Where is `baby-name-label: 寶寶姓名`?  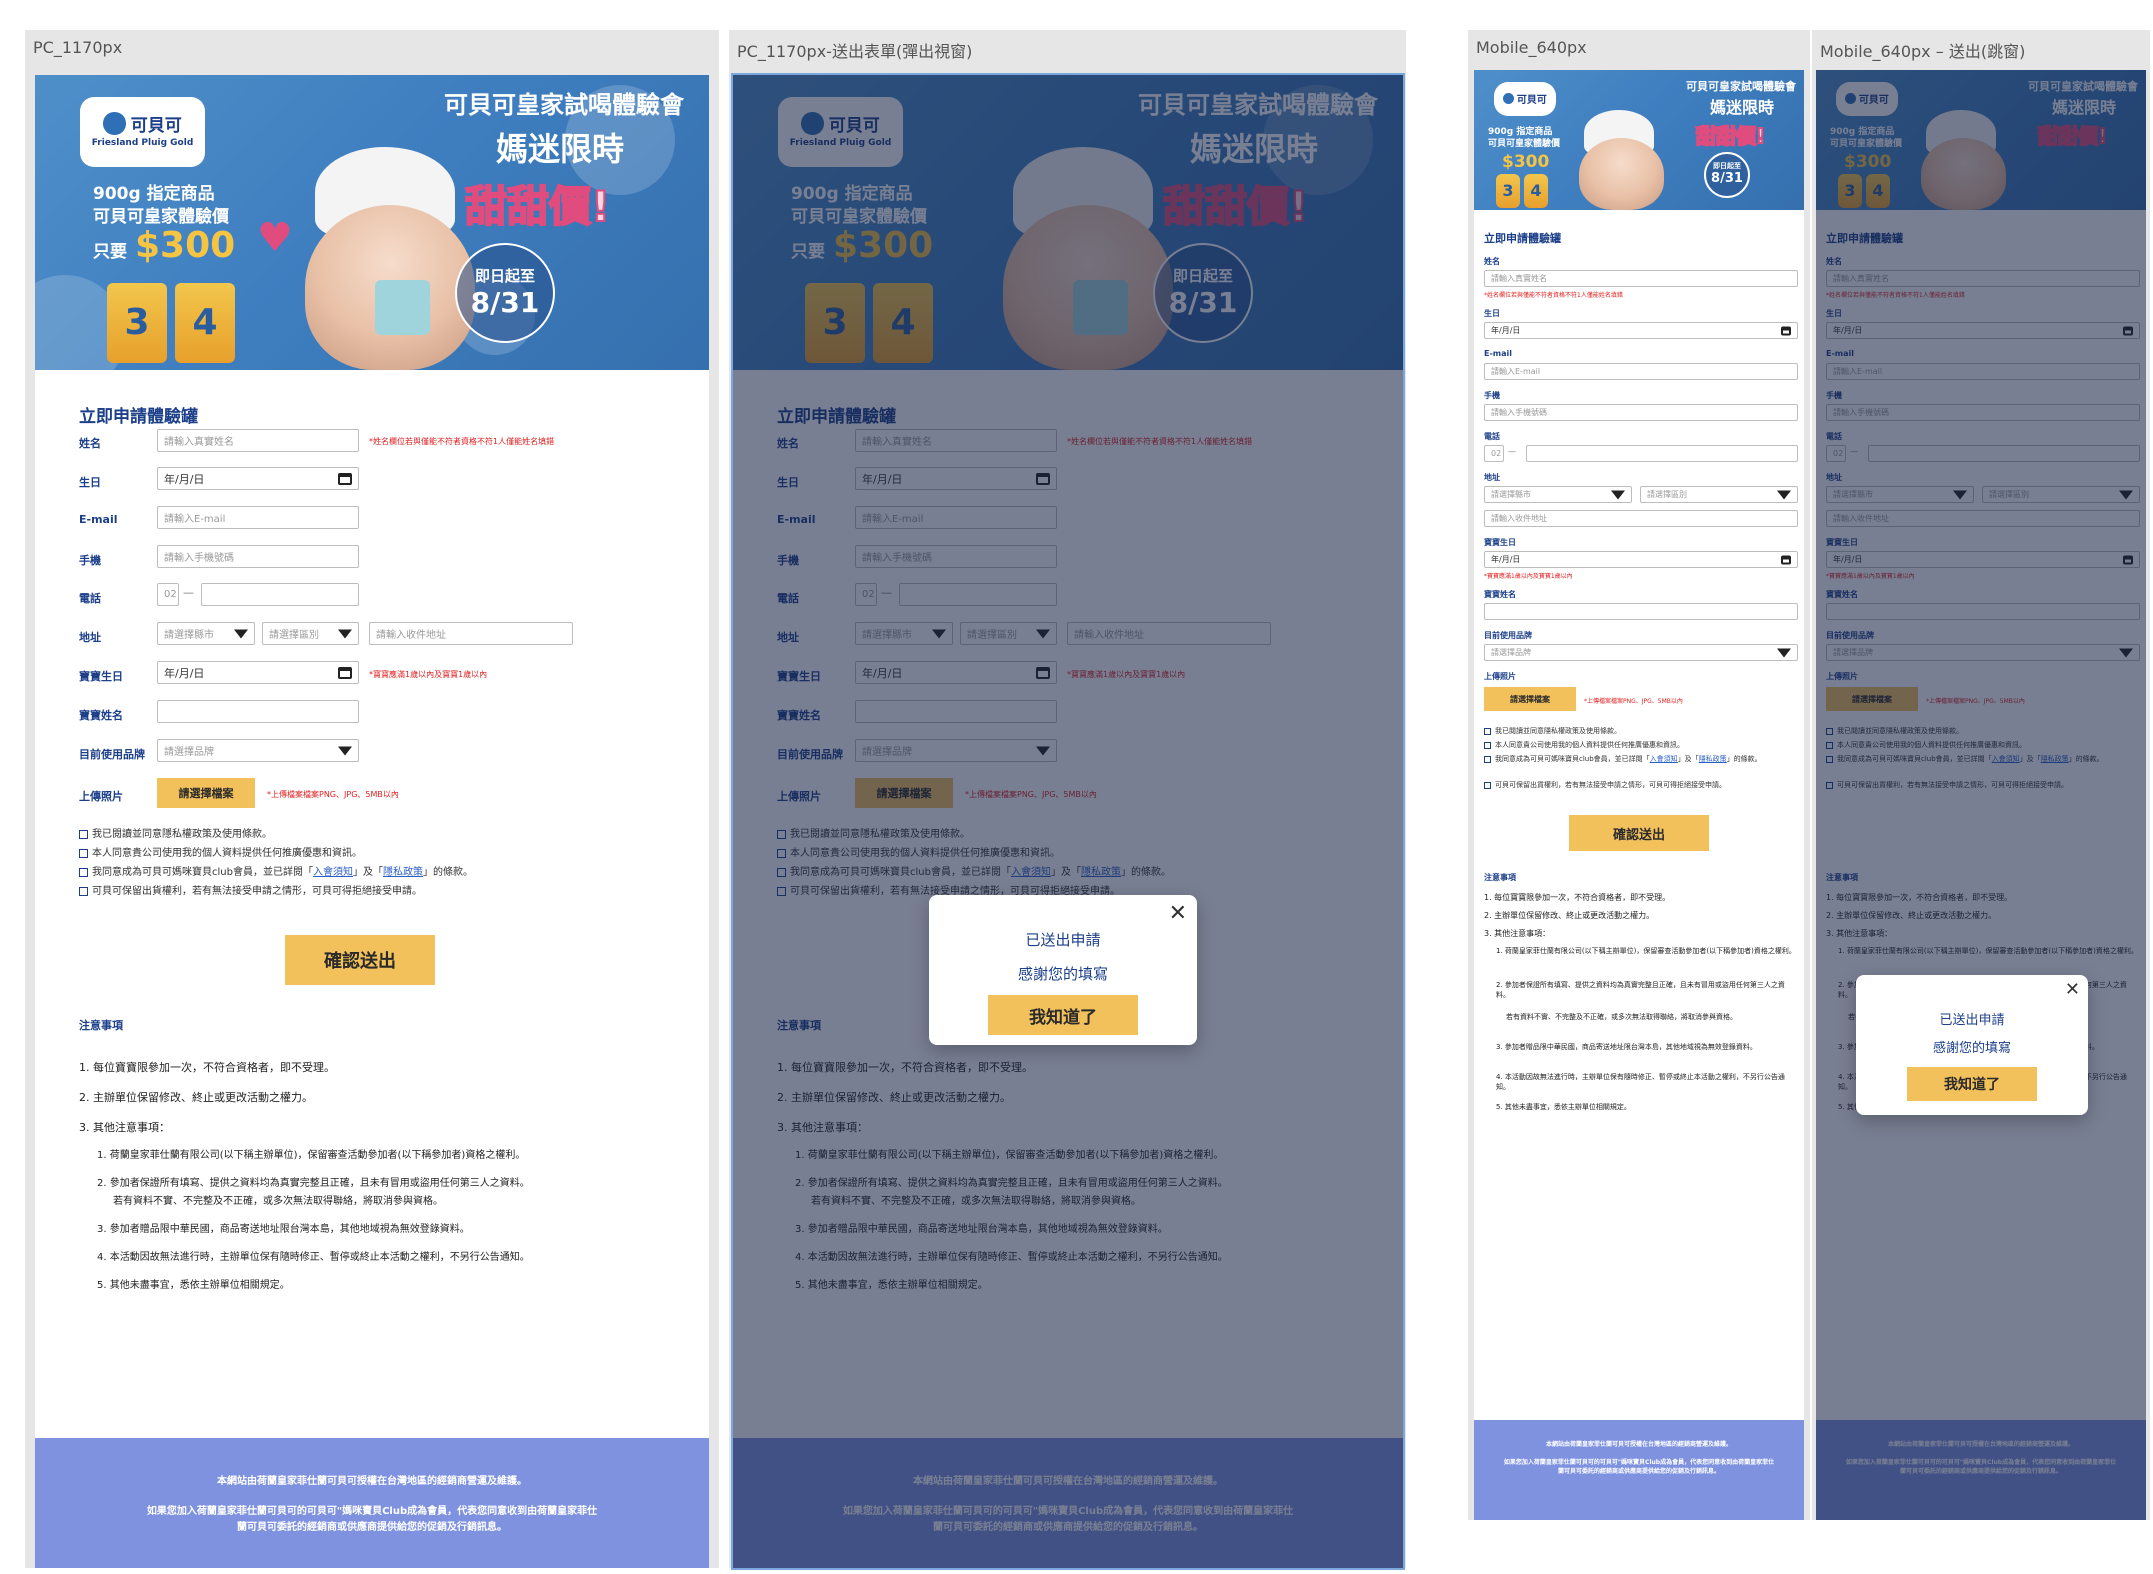
baby-name-label: 寶寶姓名 is located at coordinates (101, 715).